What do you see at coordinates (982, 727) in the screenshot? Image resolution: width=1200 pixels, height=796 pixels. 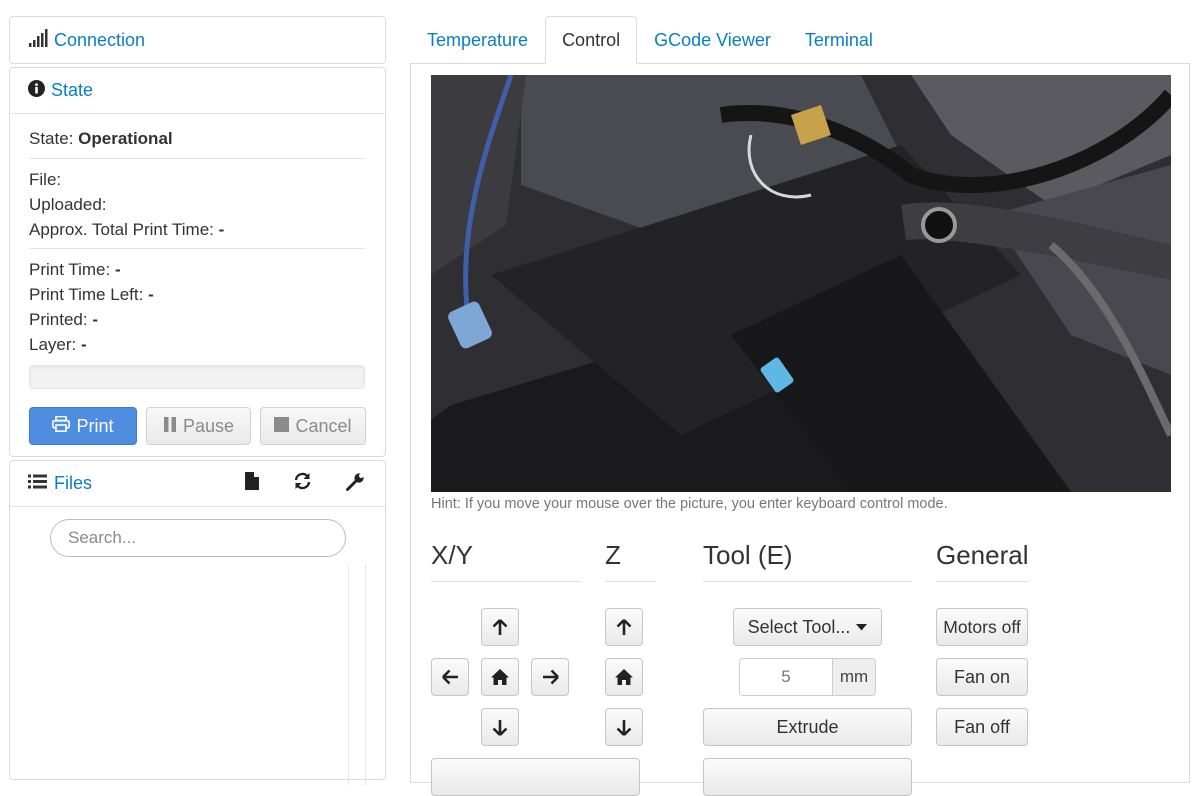 I see `fan-off-button: Fan off` at bounding box center [982, 727].